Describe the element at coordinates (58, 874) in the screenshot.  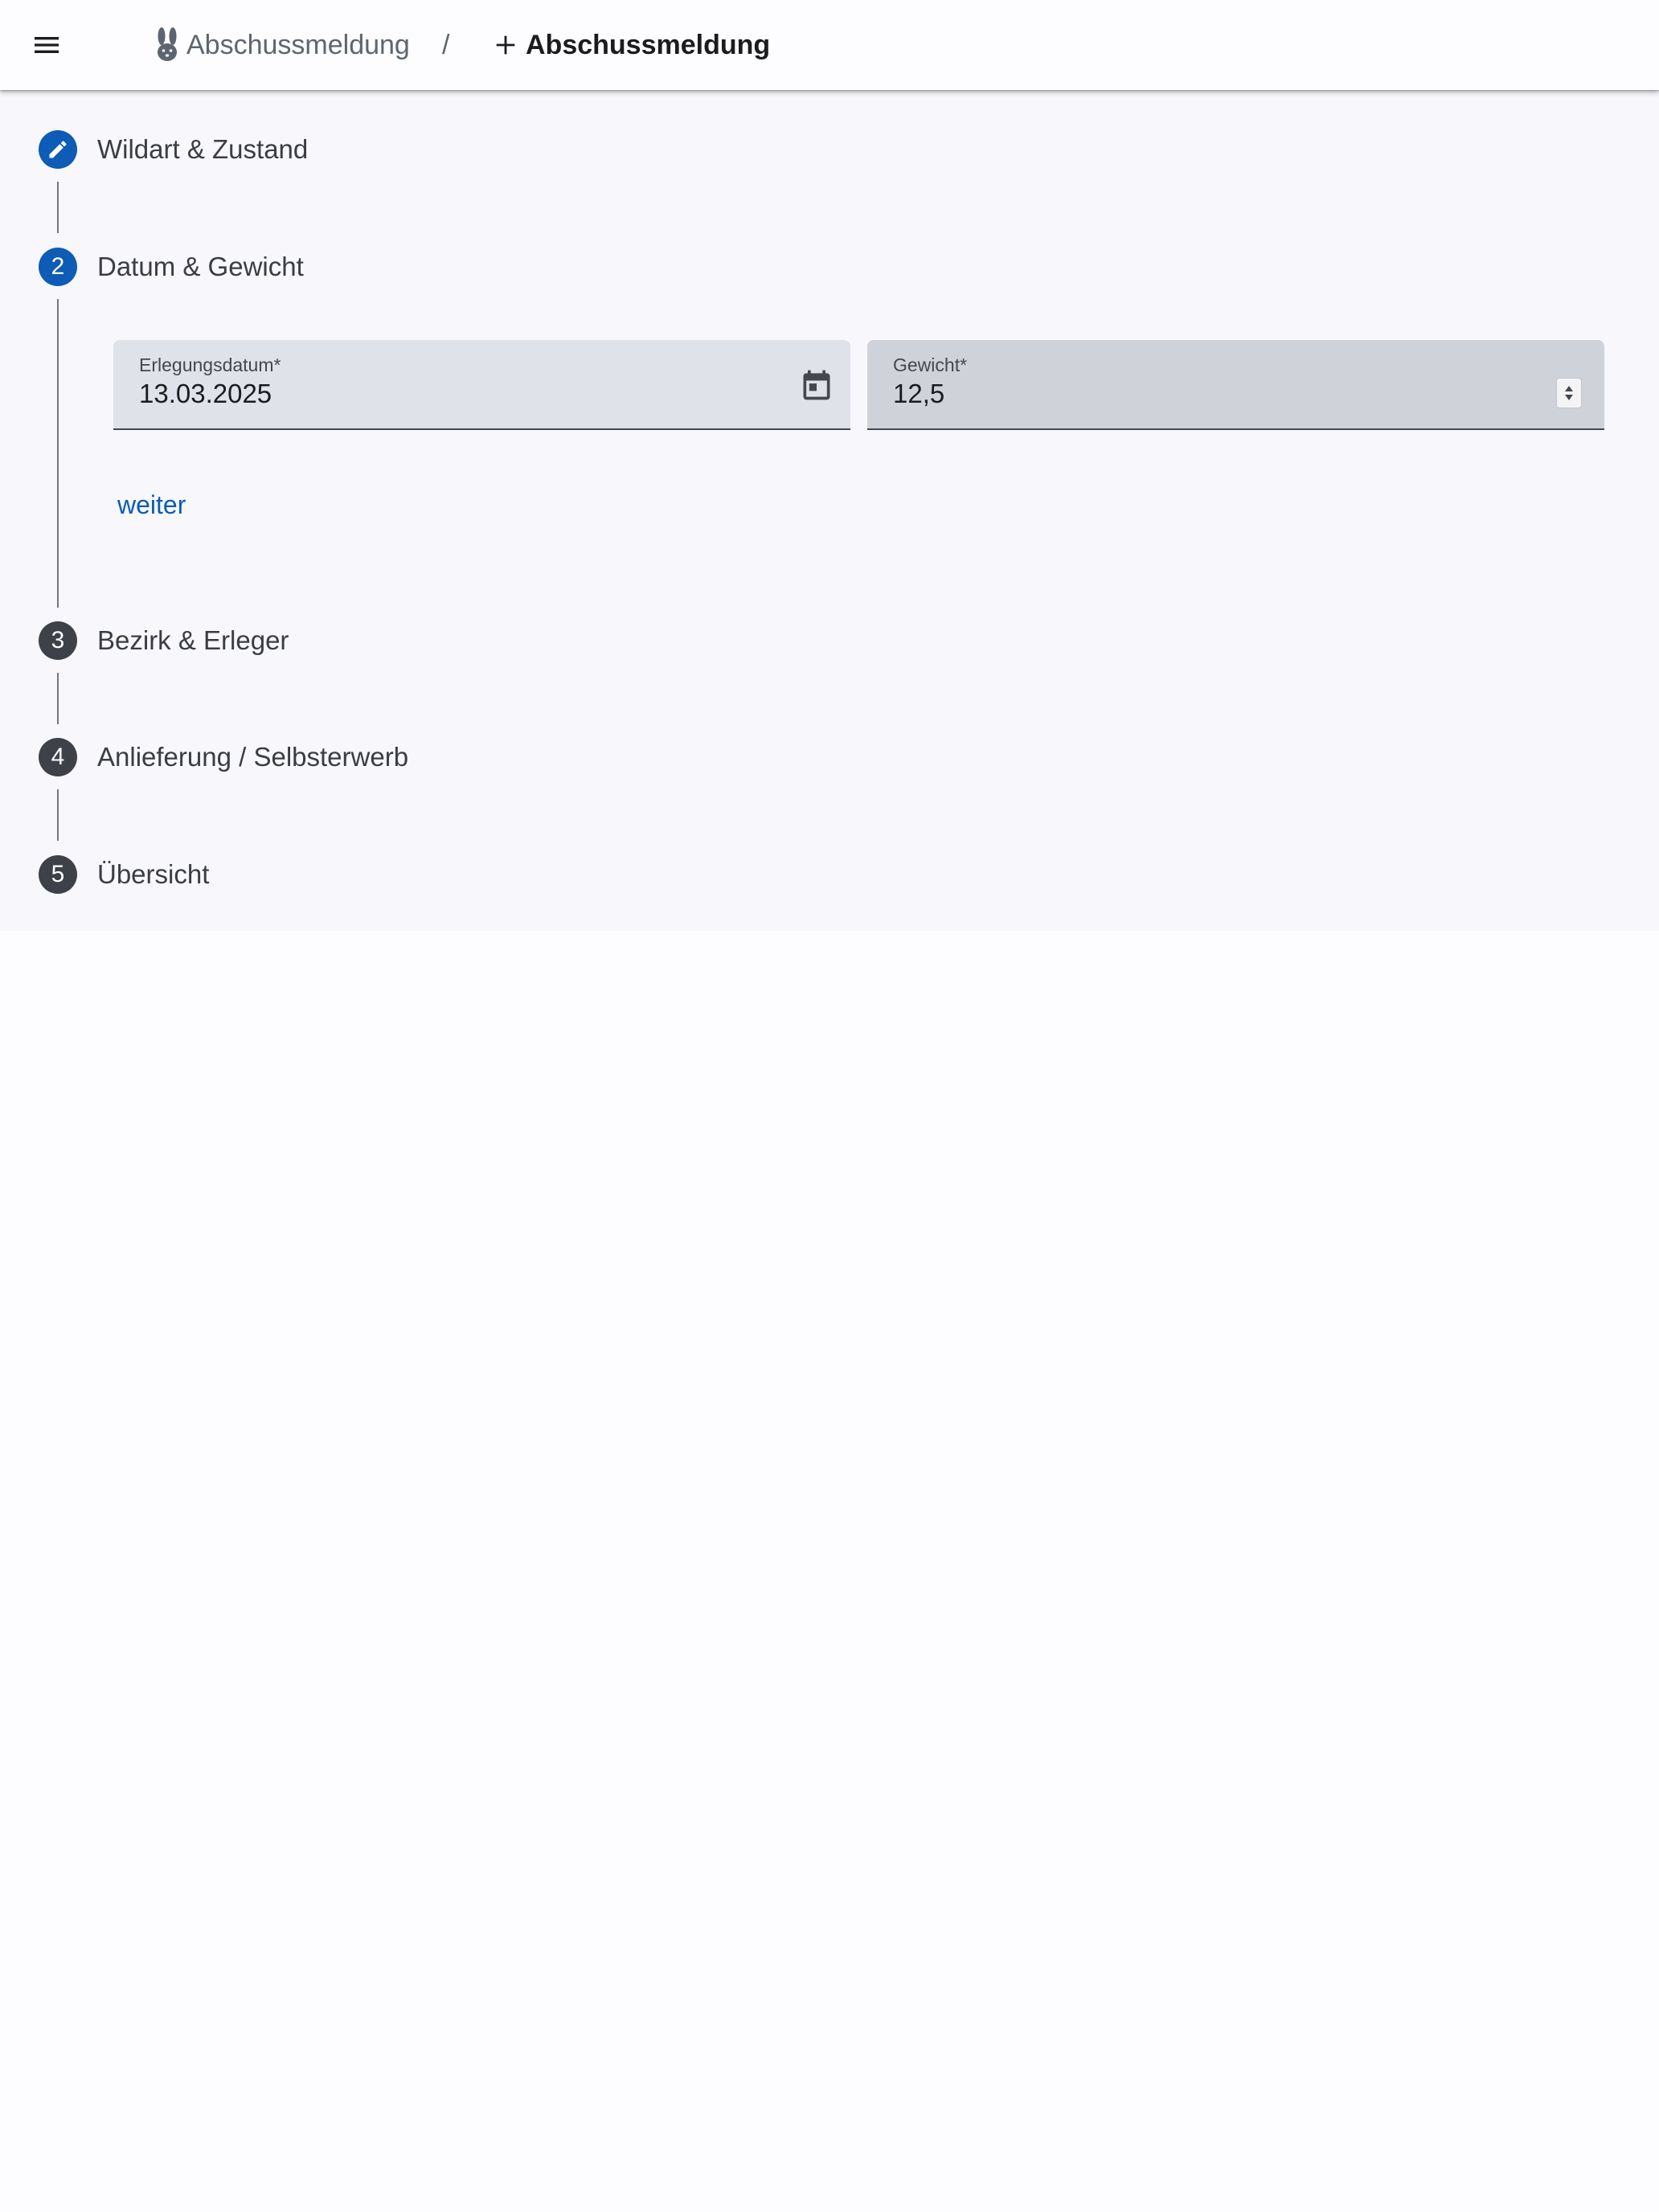
I see `step-5-indicator: 5` at that location.